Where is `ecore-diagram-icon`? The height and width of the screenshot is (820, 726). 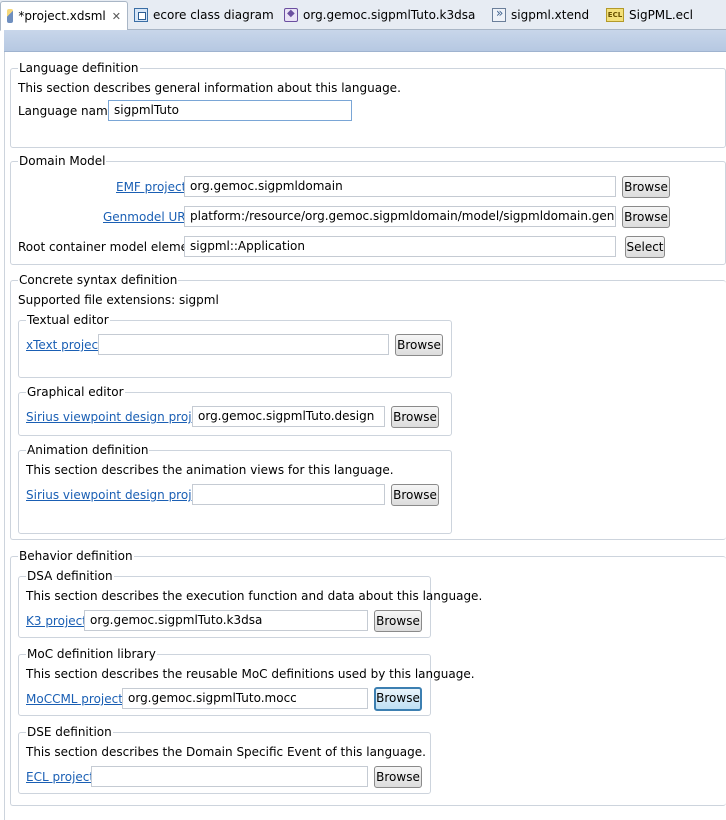 ecore-diagram-icon is located at coordinates (141, 15).